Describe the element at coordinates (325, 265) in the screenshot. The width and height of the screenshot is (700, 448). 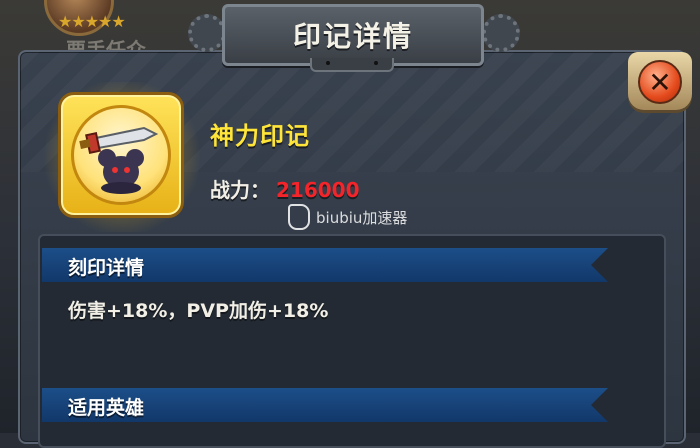
I see `section-engrave-header: 刻印详情` at that location.